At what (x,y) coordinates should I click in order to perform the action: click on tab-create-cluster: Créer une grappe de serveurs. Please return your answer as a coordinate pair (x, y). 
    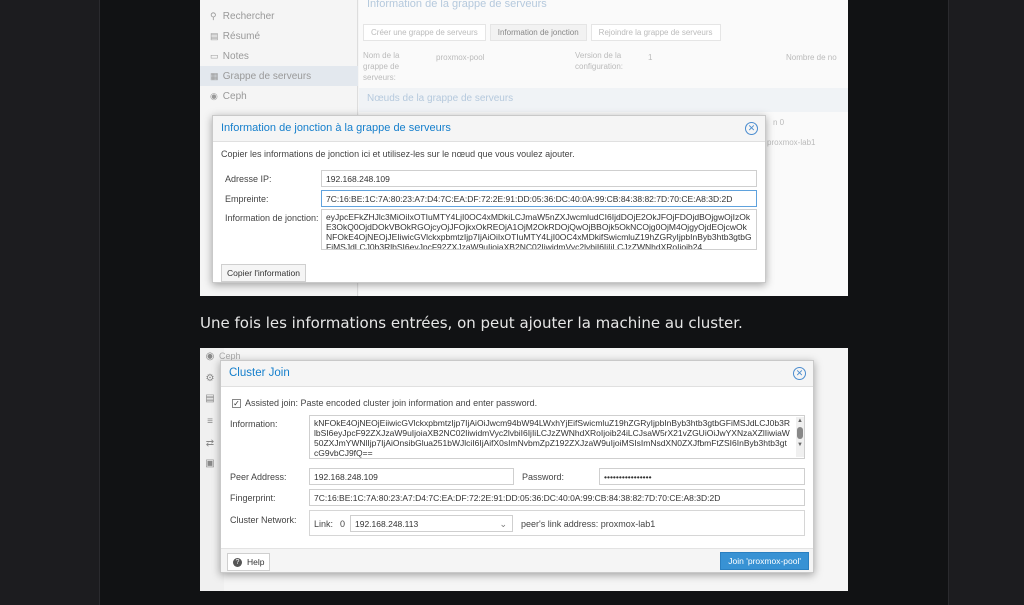
    Looking at the image, I should click on (424, 32).